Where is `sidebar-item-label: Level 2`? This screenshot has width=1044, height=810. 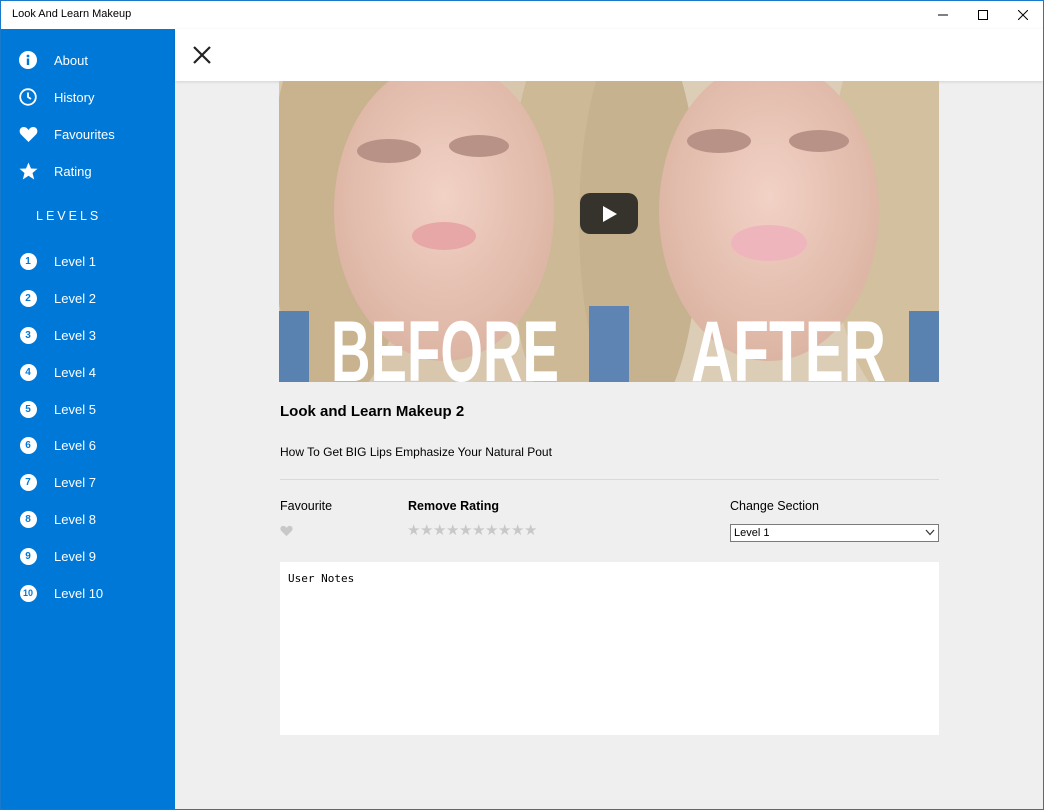
sidebar-item-label: Level 2 is located at coordinates (75, 298).